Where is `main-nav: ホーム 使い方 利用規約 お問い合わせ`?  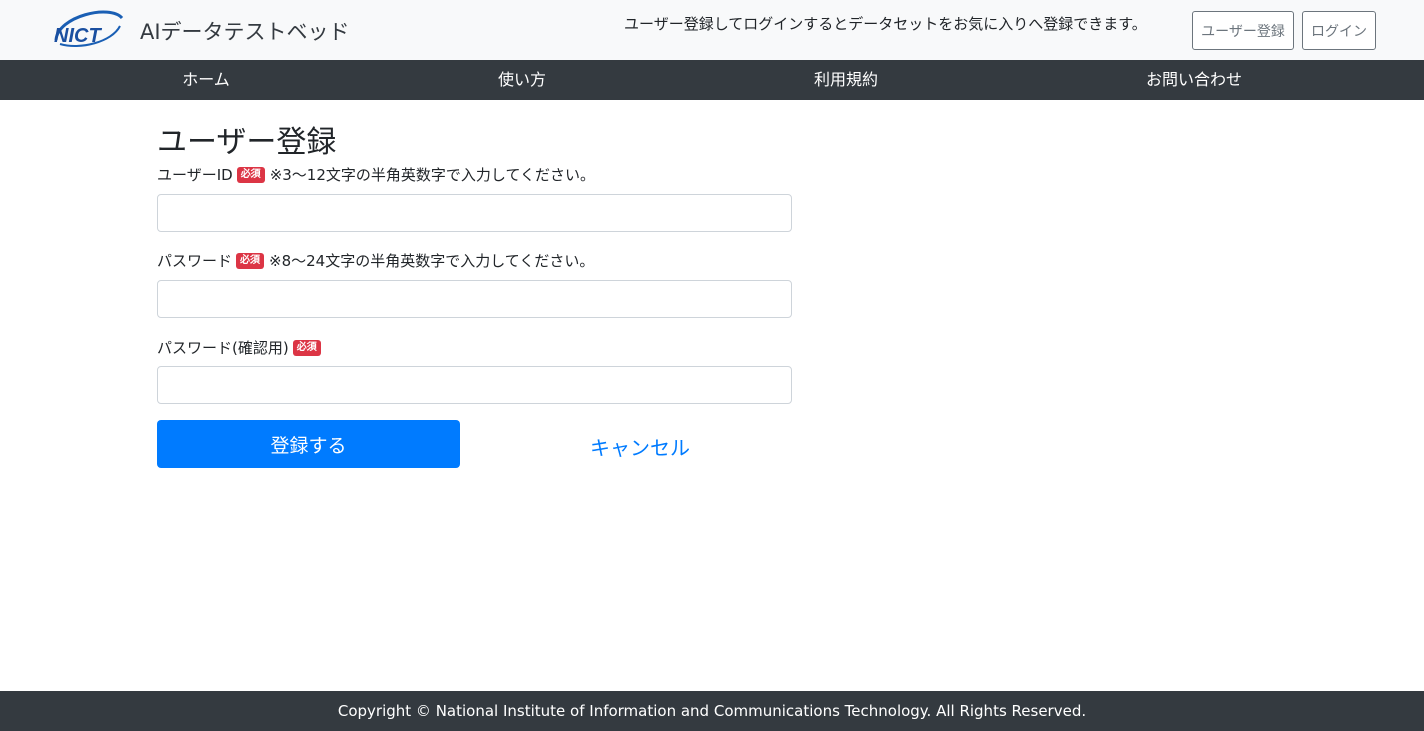 main-nav: ホーム 使い方 利用規約 お問い合わせ is located at coordinates (712, 80).